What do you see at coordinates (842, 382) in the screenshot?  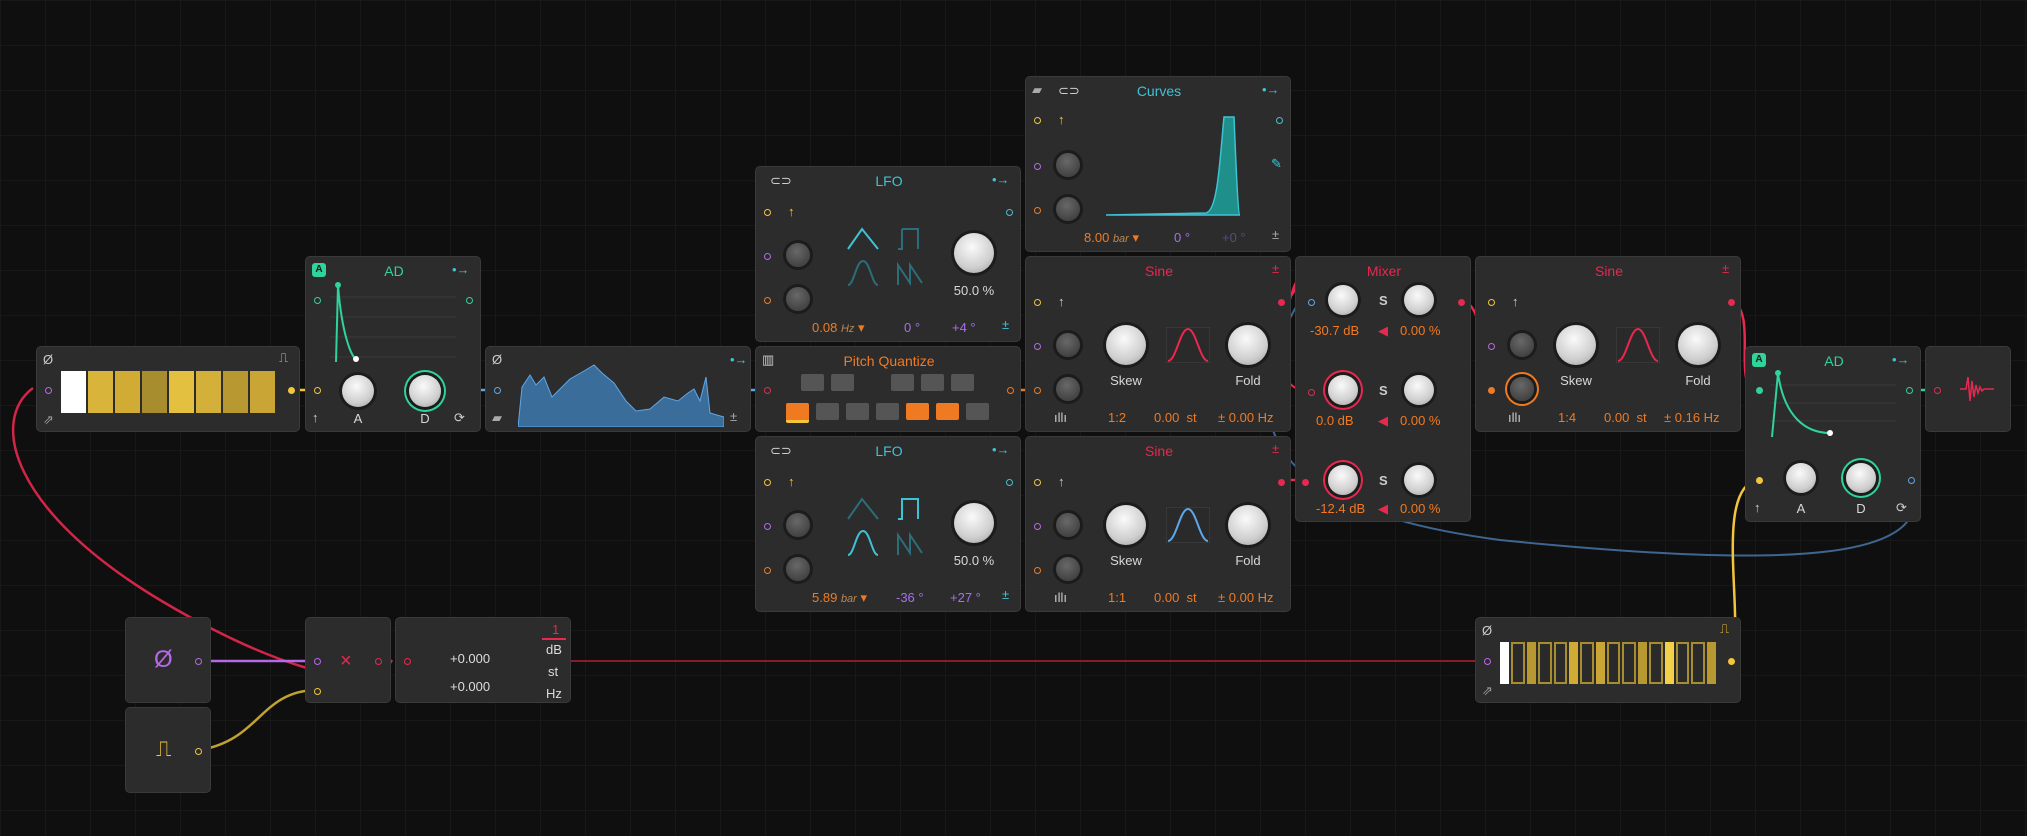 I see `key-d-sharp` at bounding box center [842, 382].